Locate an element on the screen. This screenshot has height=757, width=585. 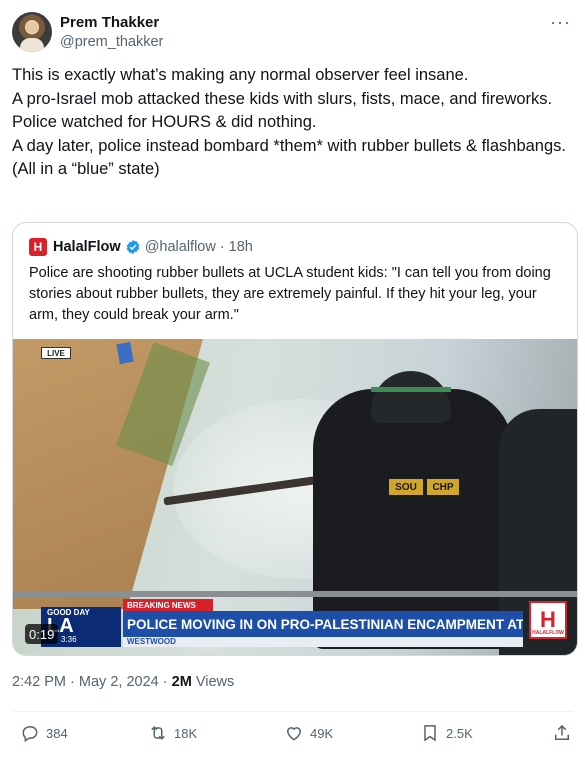
channel-logo-text: HALALFLOW is located at coordinates (548, 633).